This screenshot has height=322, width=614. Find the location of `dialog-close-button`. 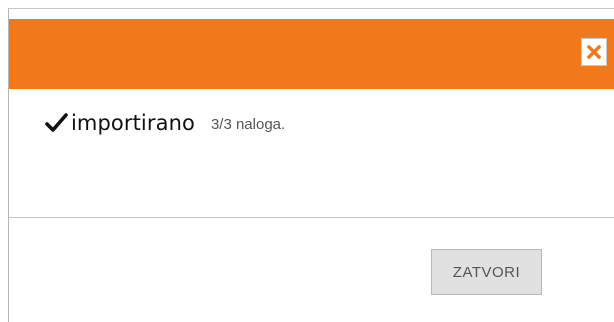

dialog-close-button is located at coordinates (594, 52).